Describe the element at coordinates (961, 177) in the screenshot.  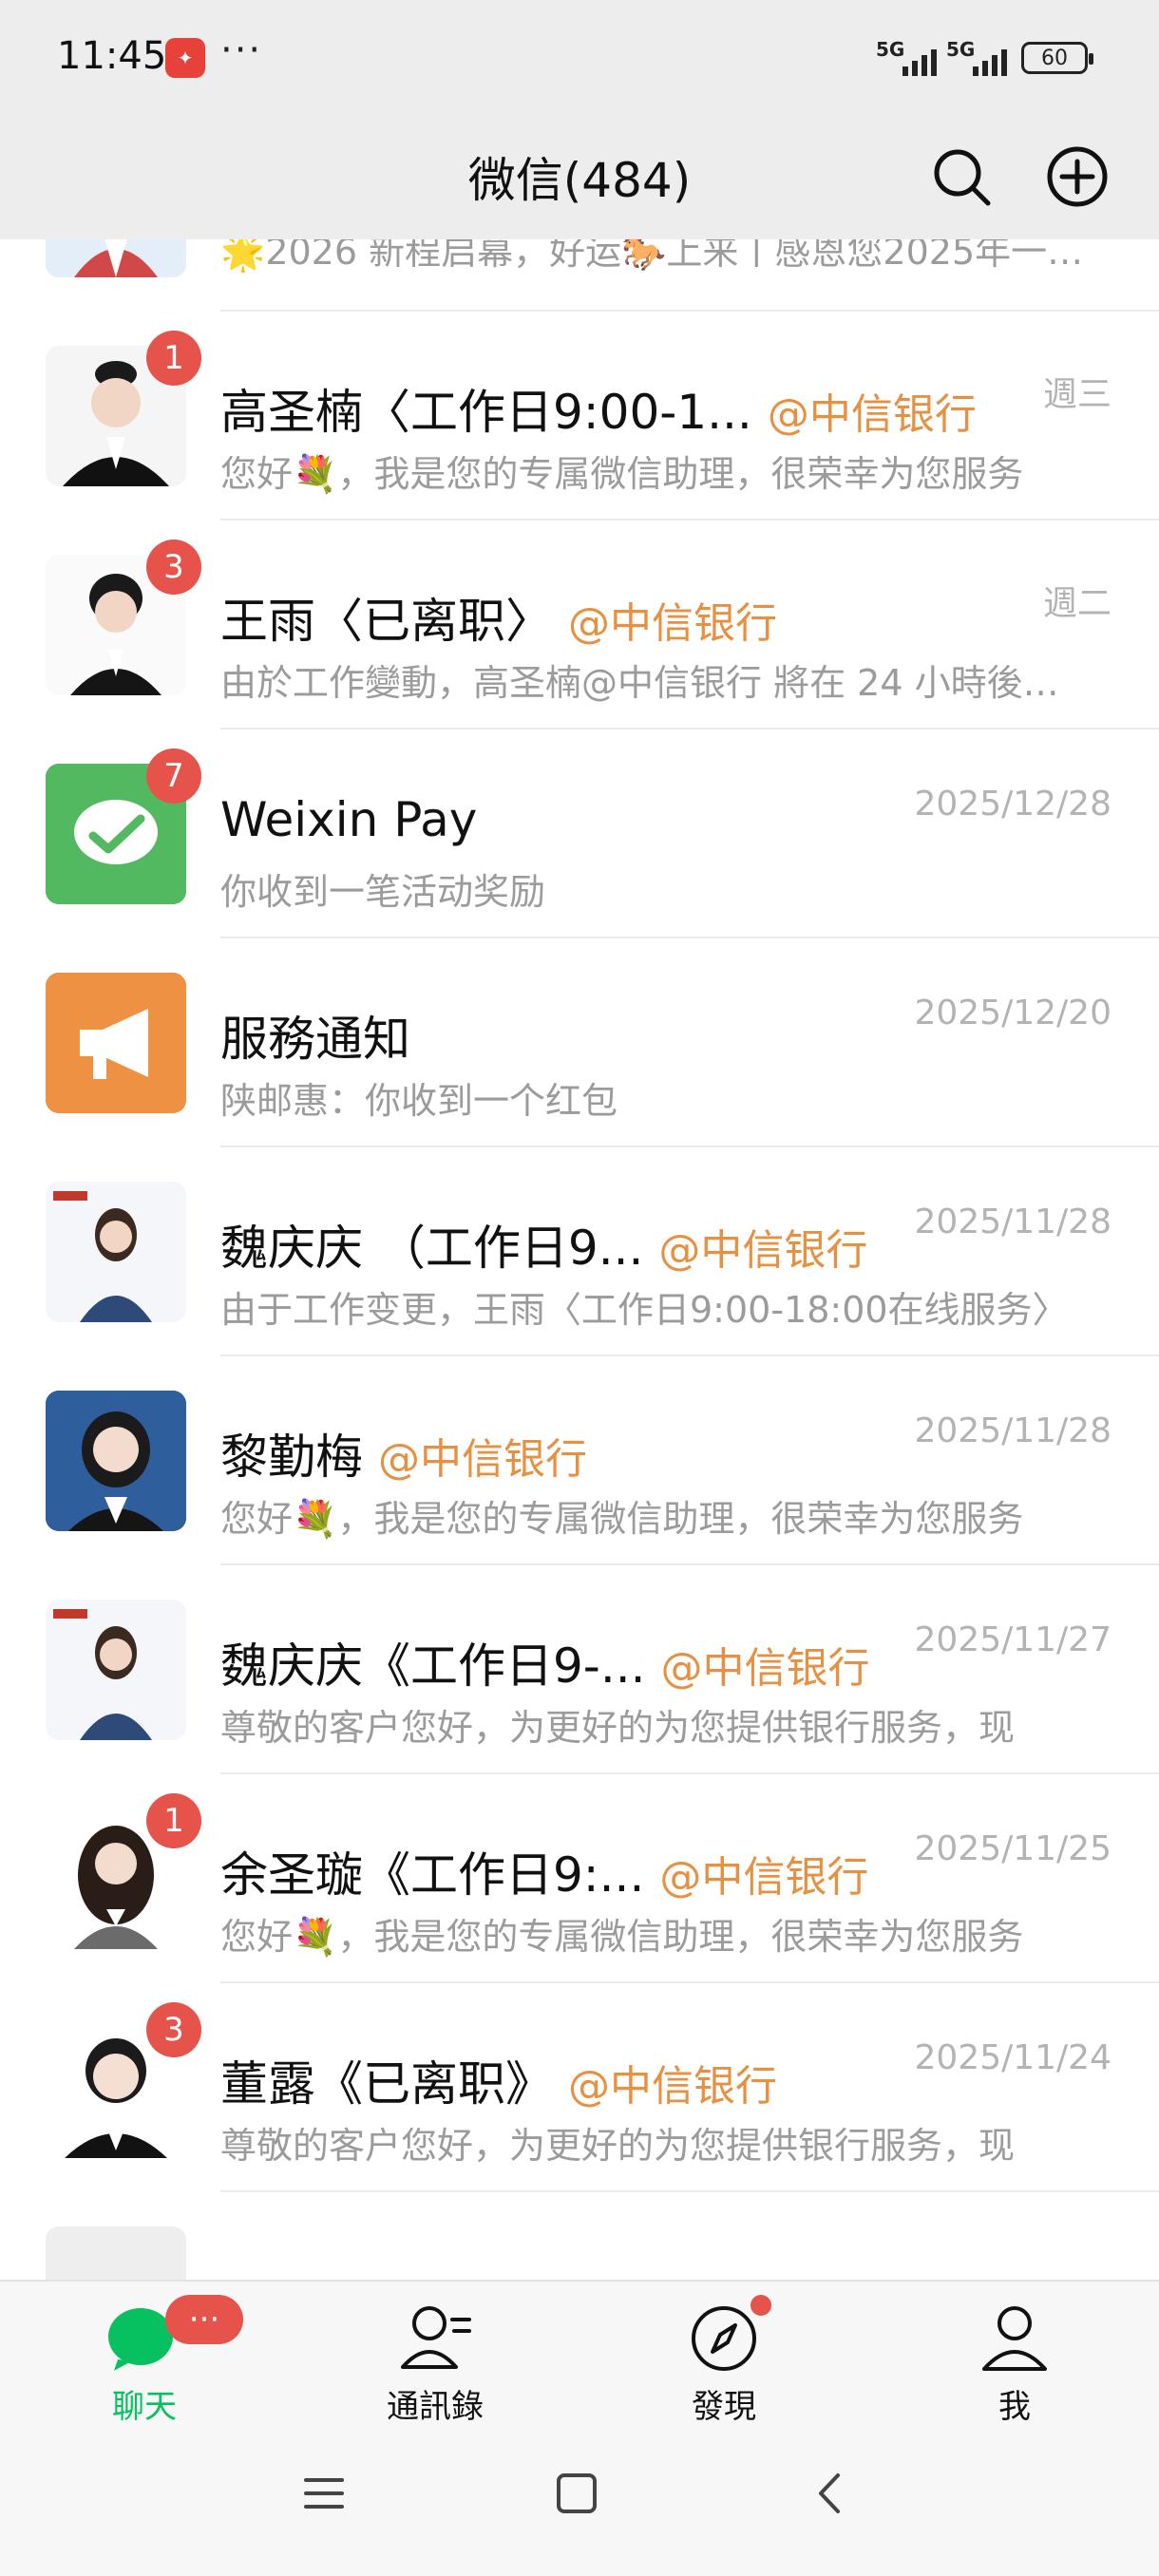
I see `search-icon` at that location.